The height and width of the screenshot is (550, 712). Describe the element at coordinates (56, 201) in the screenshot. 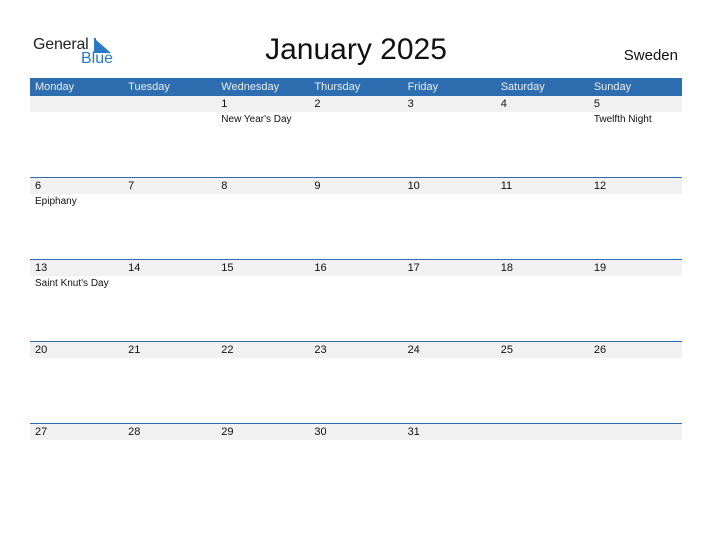

I see `holiday-label: Epiphany` at that location.